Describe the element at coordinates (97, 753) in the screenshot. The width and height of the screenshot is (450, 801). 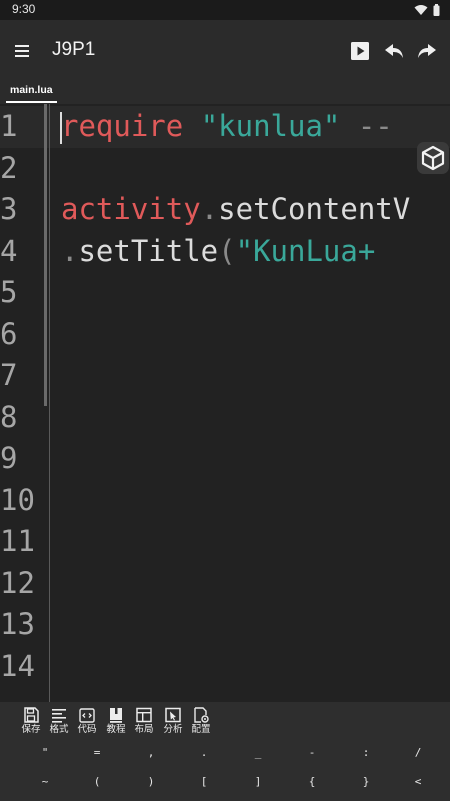
I see `symbol-key: =` at that location.